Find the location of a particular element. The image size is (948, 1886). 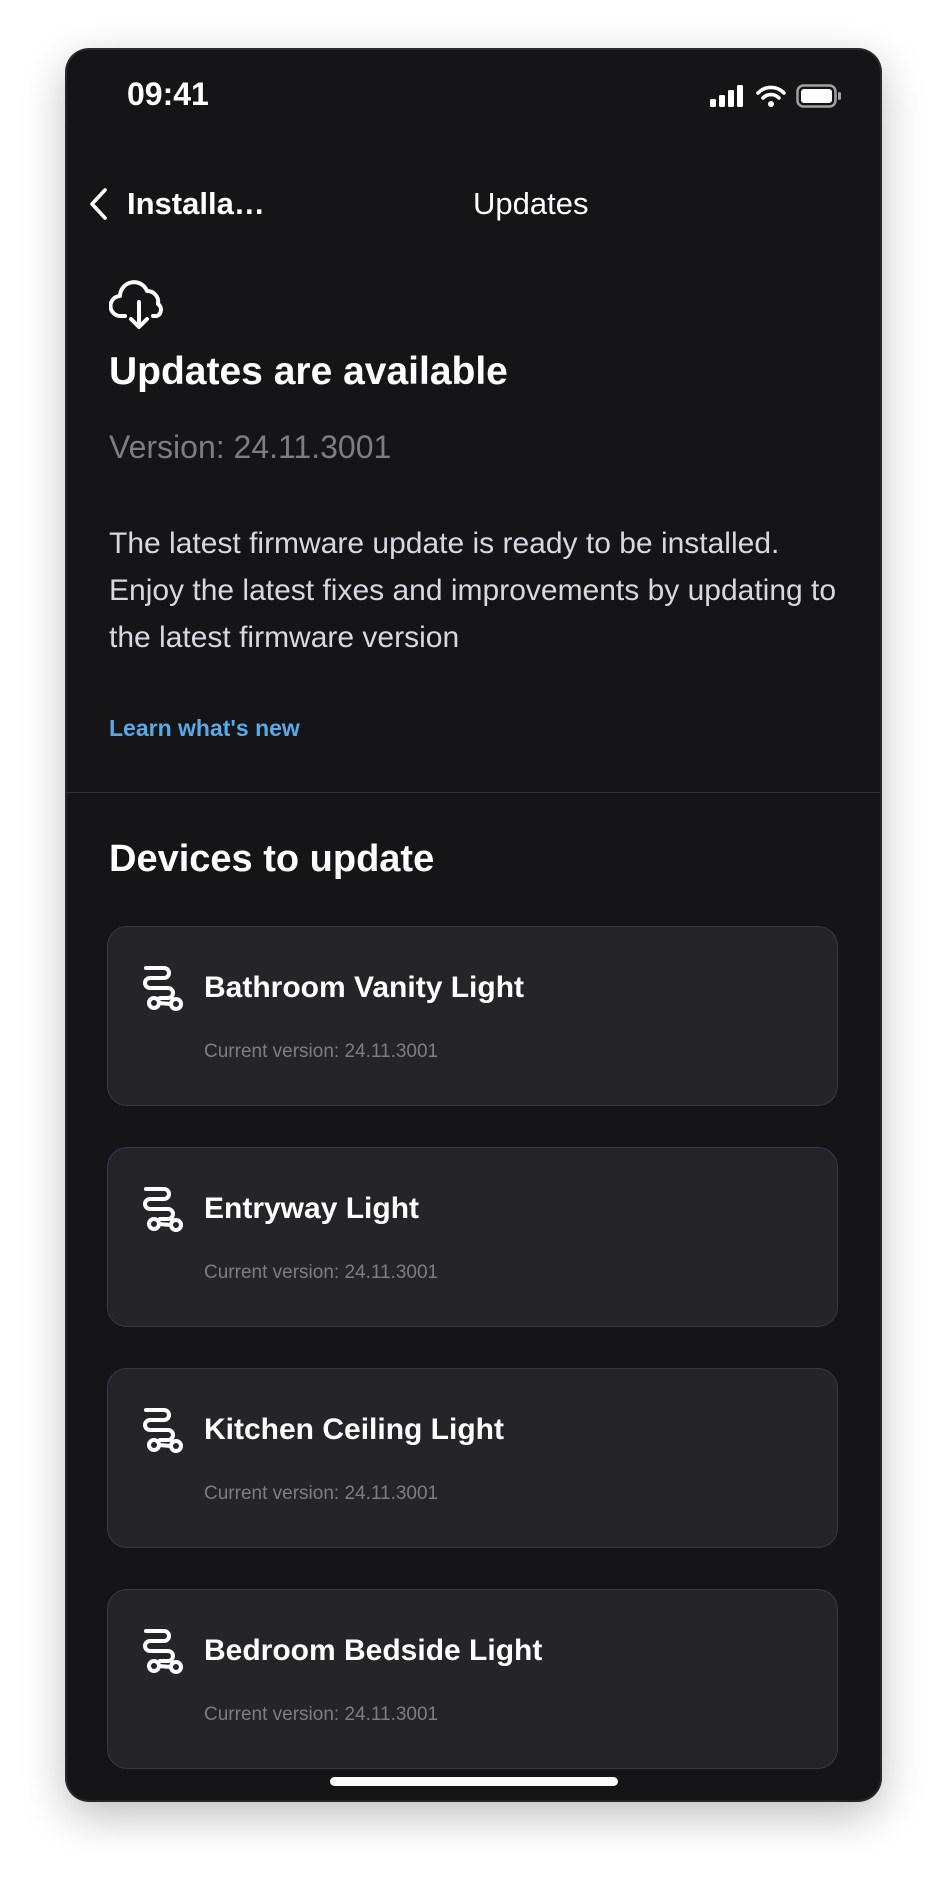

cloud-download-icon is located at coordinates (136, 304).